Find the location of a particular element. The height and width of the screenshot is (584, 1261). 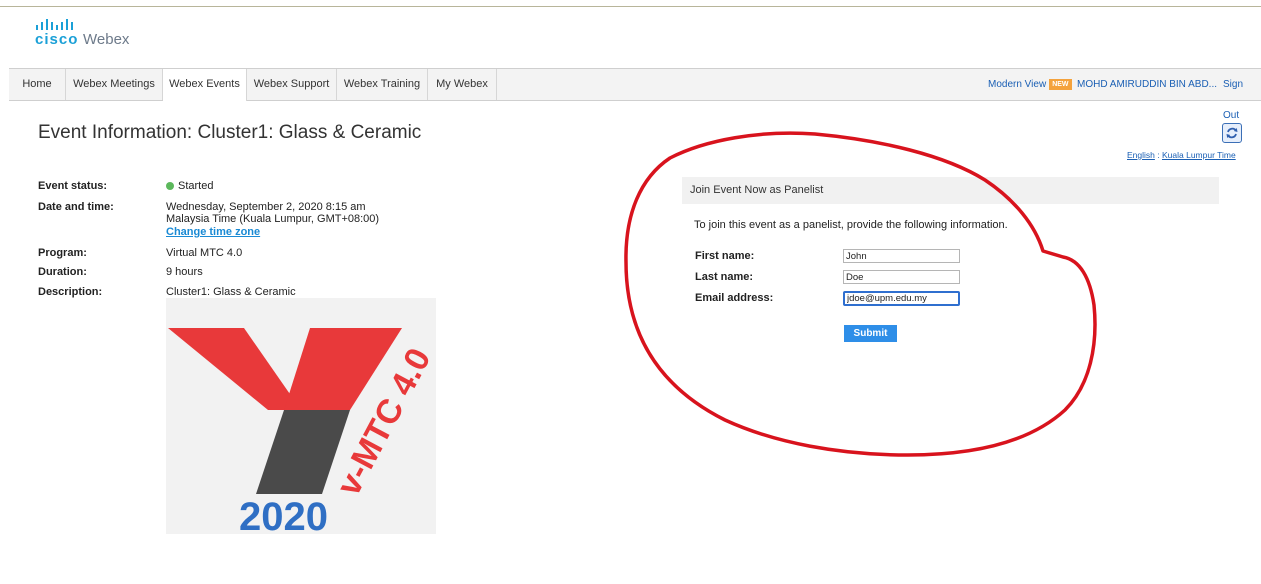

vmtc-event-logo-image: v-MTC 4.0 2020 is located at coordinates (301, 416).